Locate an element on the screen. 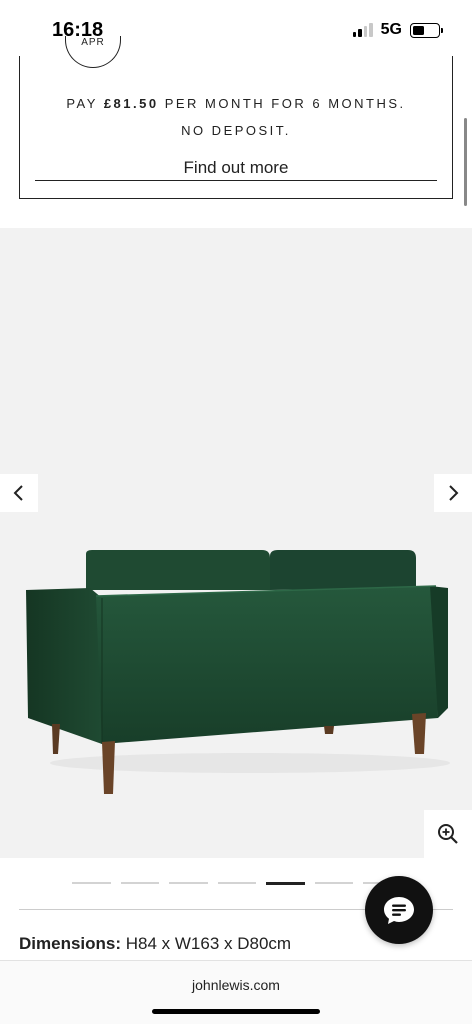 Image resolution: width=472 pixels, height=1024 pixels. chat-icon is located at coordinates (399, 910).